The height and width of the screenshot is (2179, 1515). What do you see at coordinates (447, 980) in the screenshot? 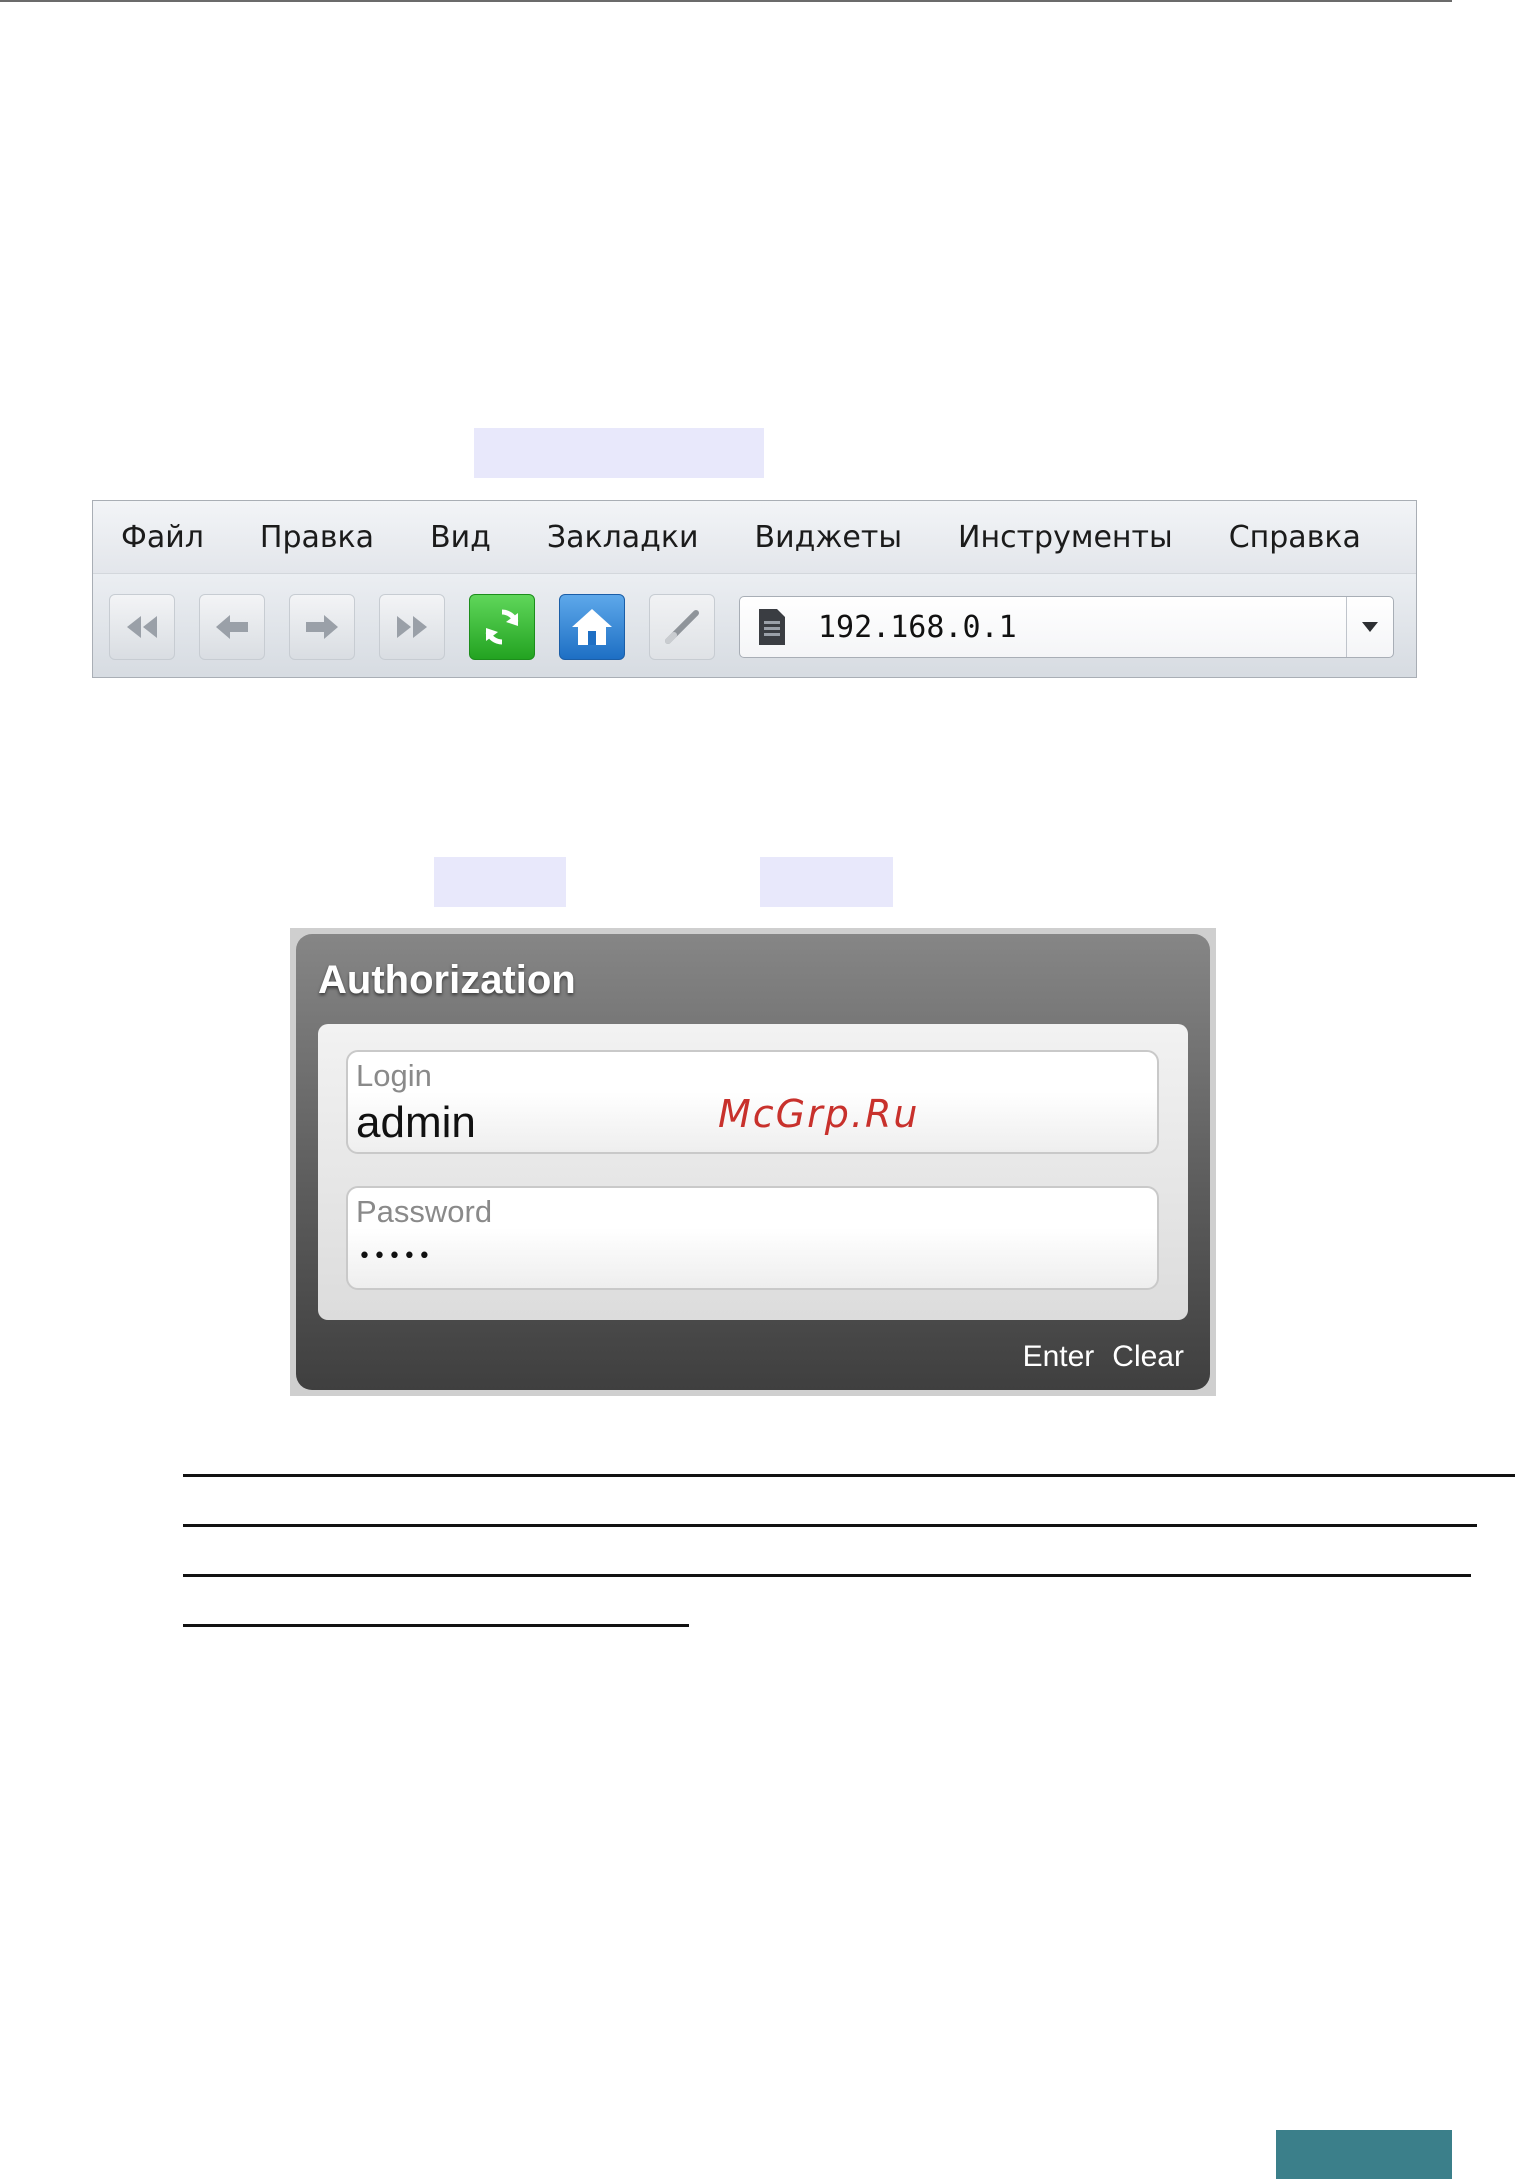
I see `authorization-title: Authorization` at bounding box center [447, 980].